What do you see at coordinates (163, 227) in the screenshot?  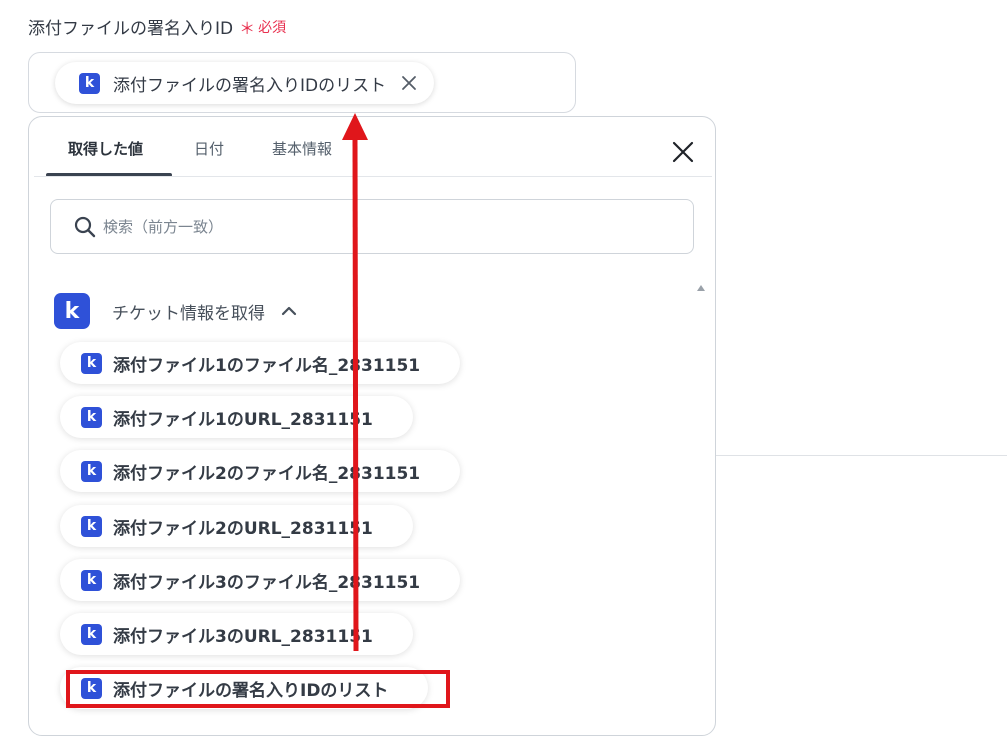 I see `search-placeholder: 検索（前方一致）` at bounding box center [163, 227].